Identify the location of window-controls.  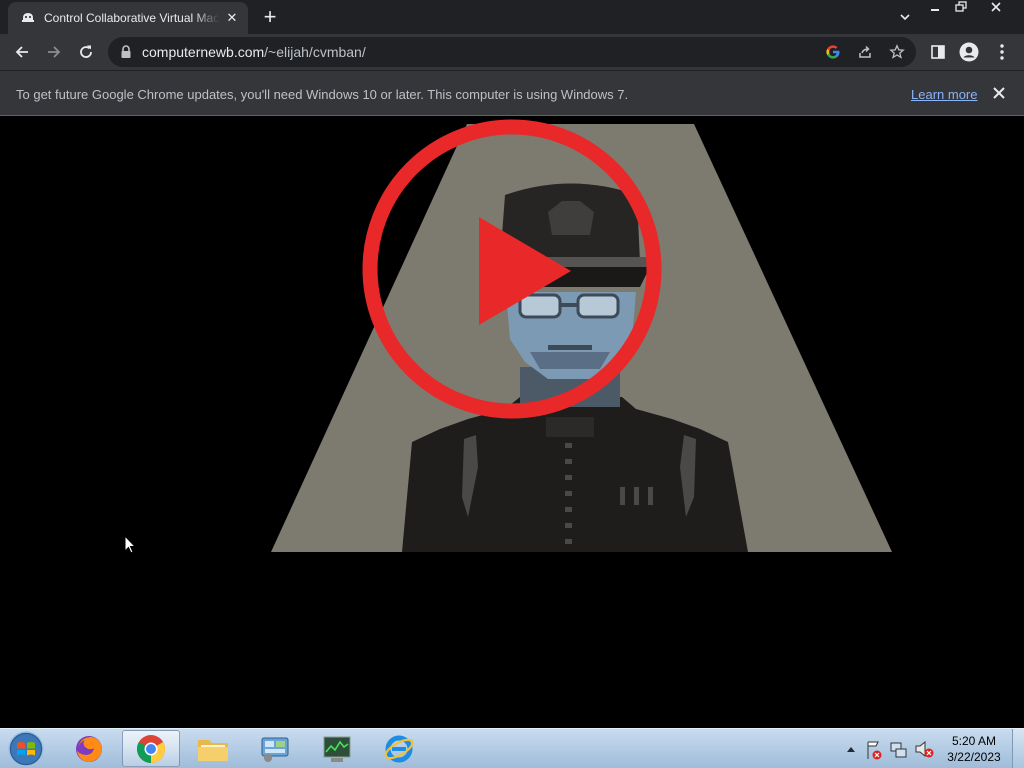
(970, 10).